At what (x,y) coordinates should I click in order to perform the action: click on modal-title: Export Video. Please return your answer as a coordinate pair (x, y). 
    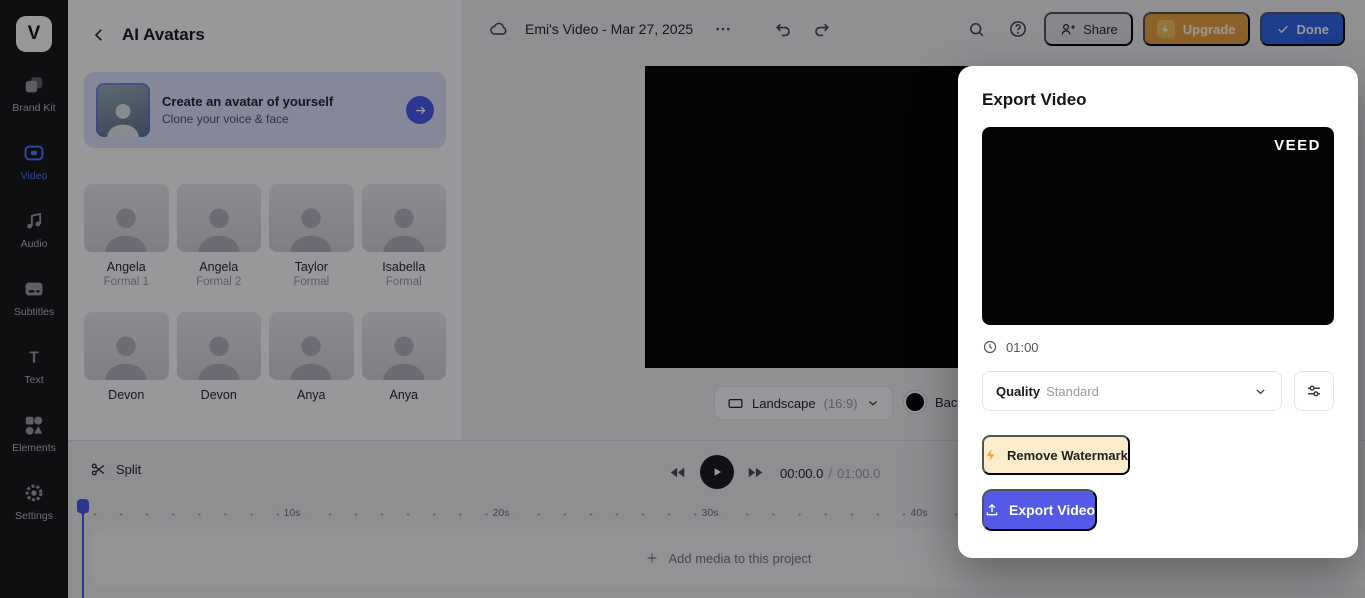
    Looking at the image, I should click on (1034, 99).